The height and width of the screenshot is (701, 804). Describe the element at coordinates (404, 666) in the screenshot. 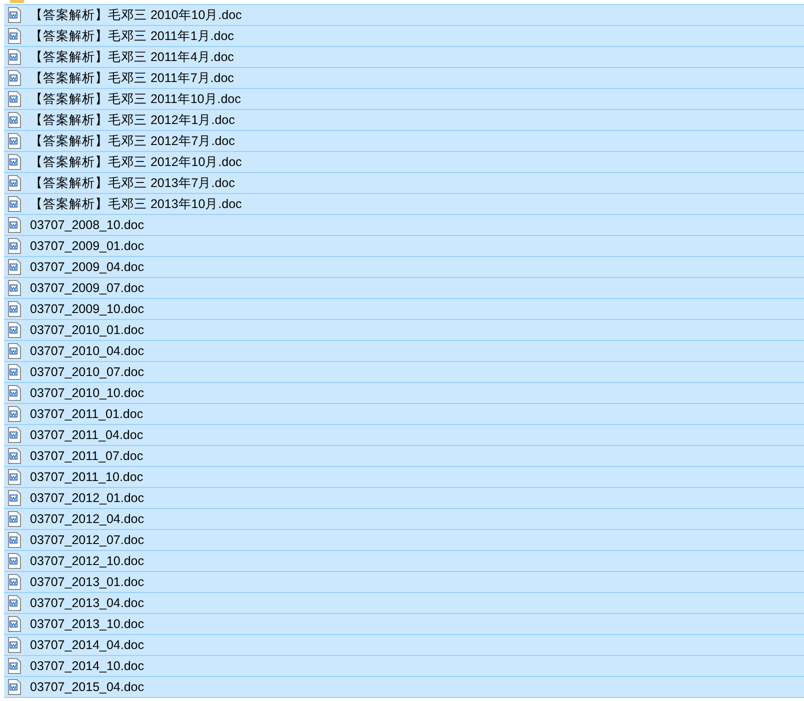

I see `file-row: 03707_2014_10.doc` at that location.